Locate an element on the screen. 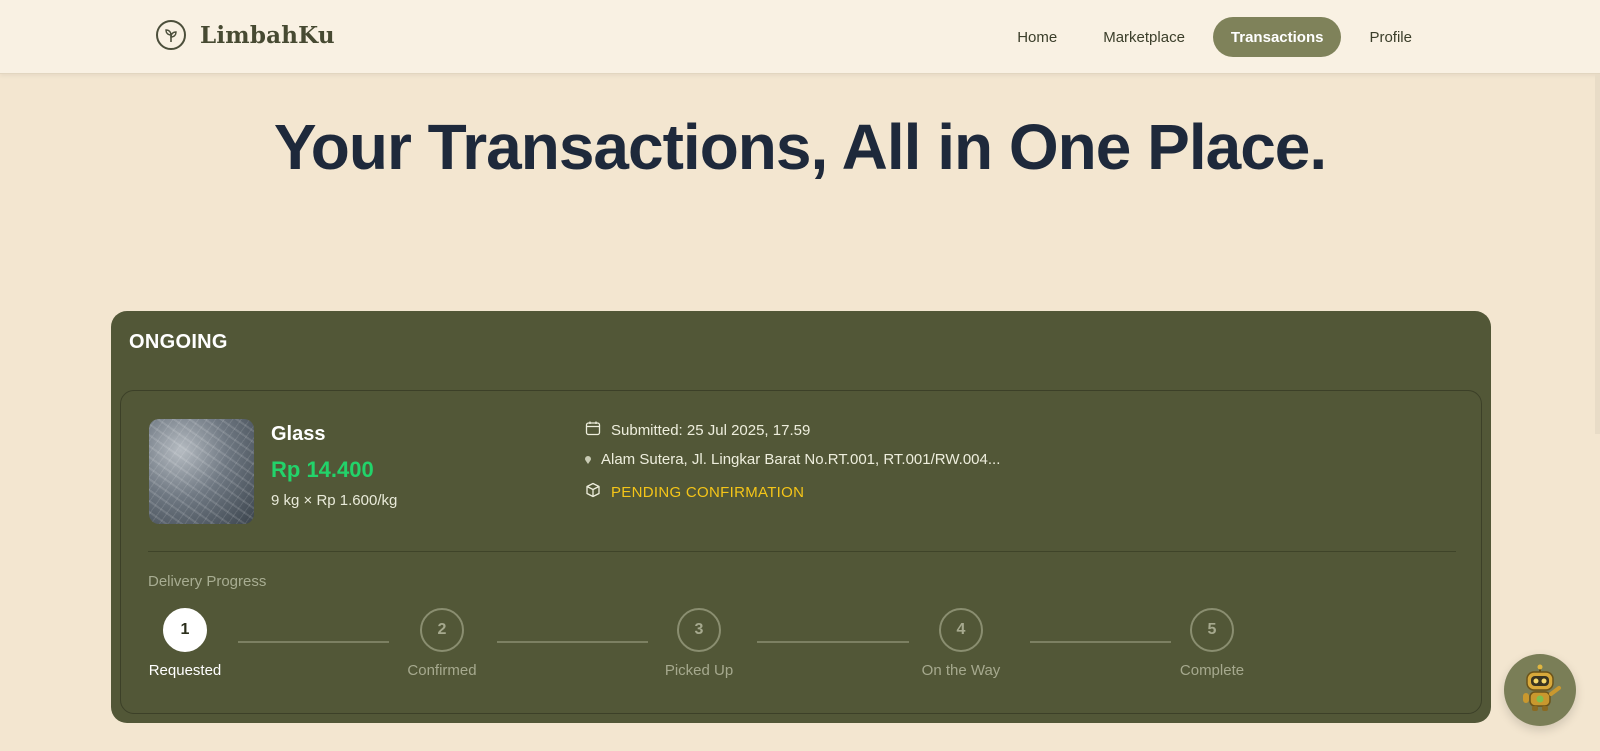 This screenshot has height=751, width=1600. nav-link-marketplace: Marketplace is located at coordinates (1144, 37).